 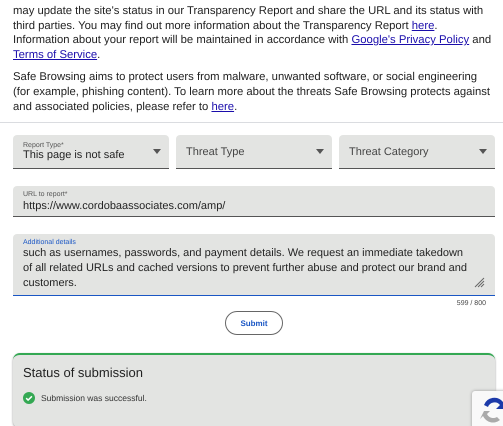 I want to click on resize-grip-icon, so click(x=479, y=282).